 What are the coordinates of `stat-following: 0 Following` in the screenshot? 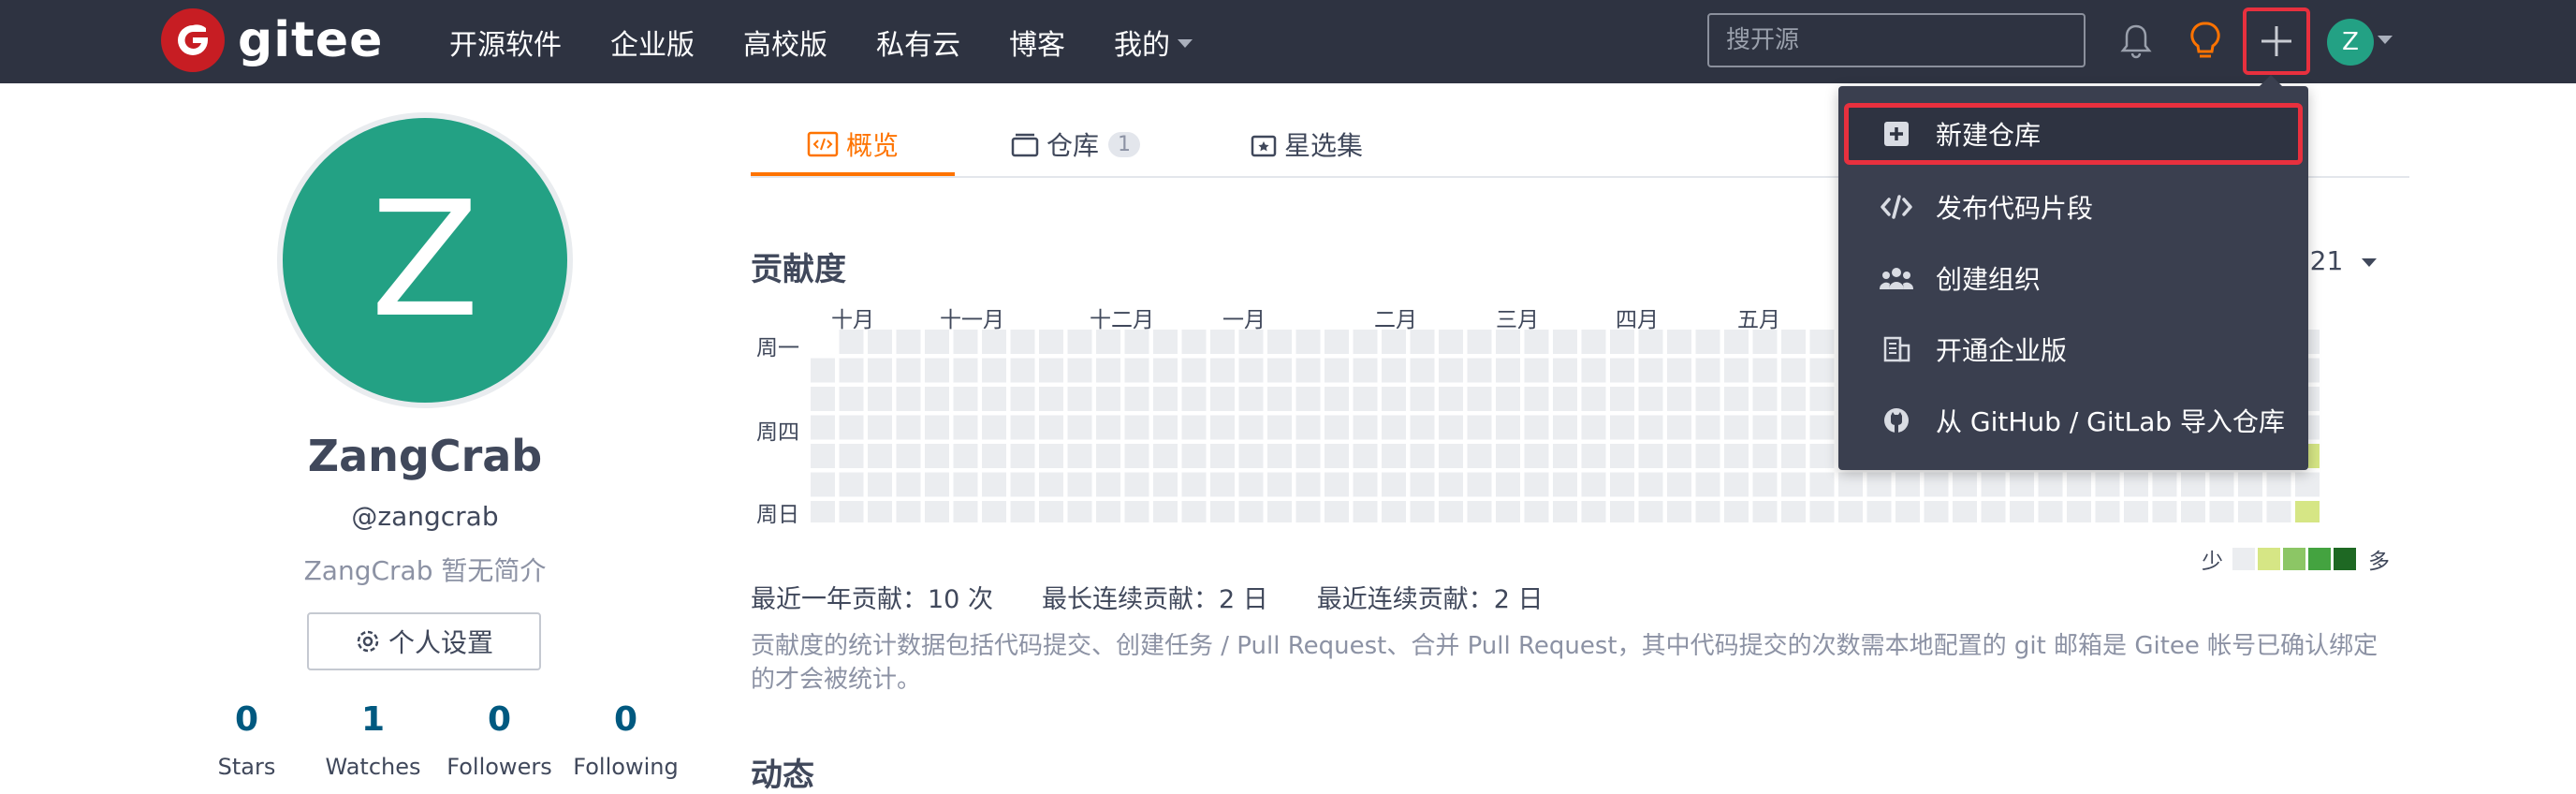 It's located at (626, 740).